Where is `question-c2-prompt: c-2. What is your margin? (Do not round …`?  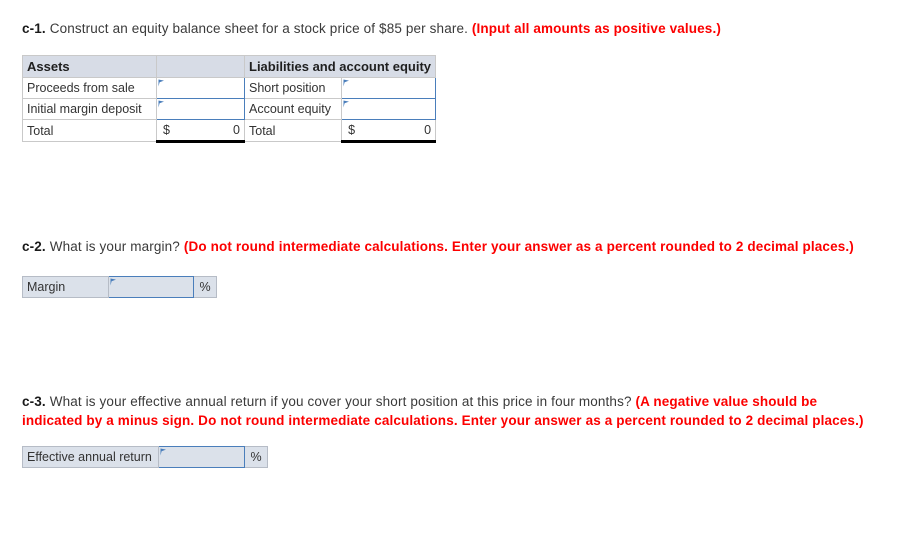 question-c2-prompt: c-2. What is your margin? (Do not round … is located at coordinates (457, 246).